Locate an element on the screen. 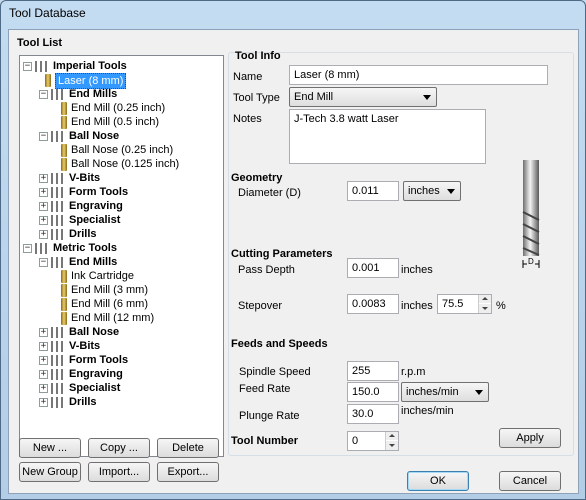 The width and height of the screenshot is (586, 500). tree-tool-row: End Mill (6 mm) is located at coordinates (120, 304).